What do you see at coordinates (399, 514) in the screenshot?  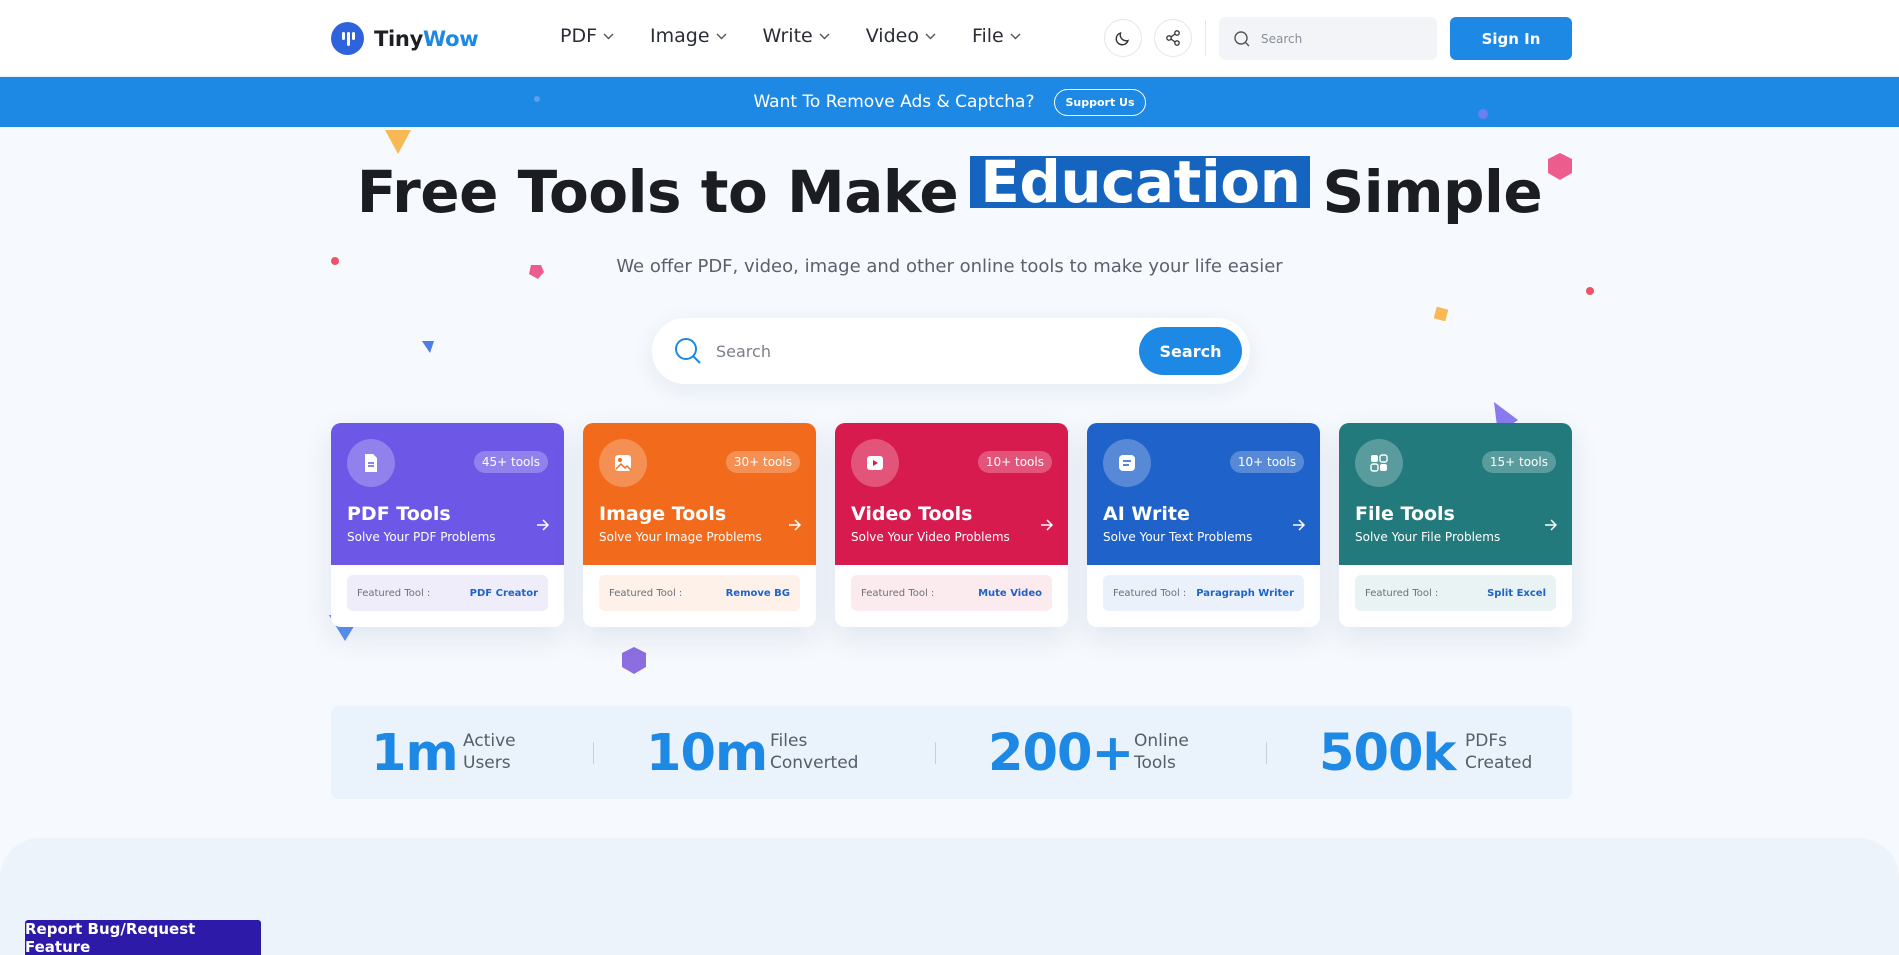 I see `card-title: PDF Tools` at bounding box center [399, 514].